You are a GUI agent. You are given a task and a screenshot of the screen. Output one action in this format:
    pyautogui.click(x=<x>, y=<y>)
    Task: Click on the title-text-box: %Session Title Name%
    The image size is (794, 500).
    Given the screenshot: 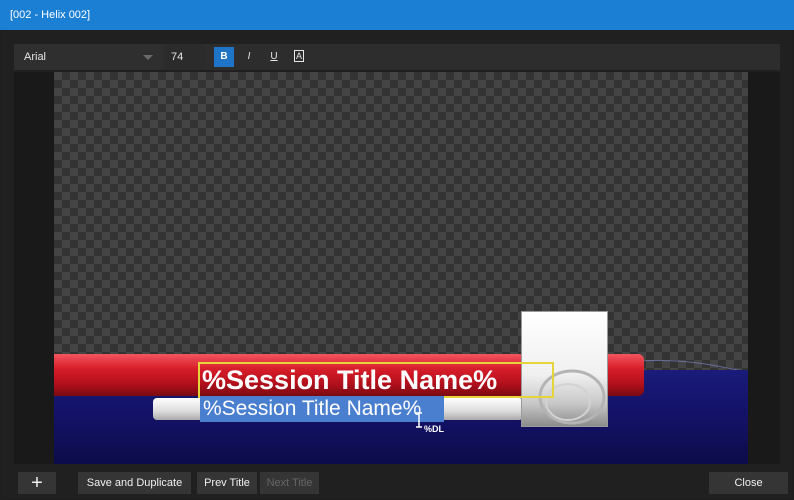 What is the action you would take?
    pyautogui.click(x=376, y=380)
    